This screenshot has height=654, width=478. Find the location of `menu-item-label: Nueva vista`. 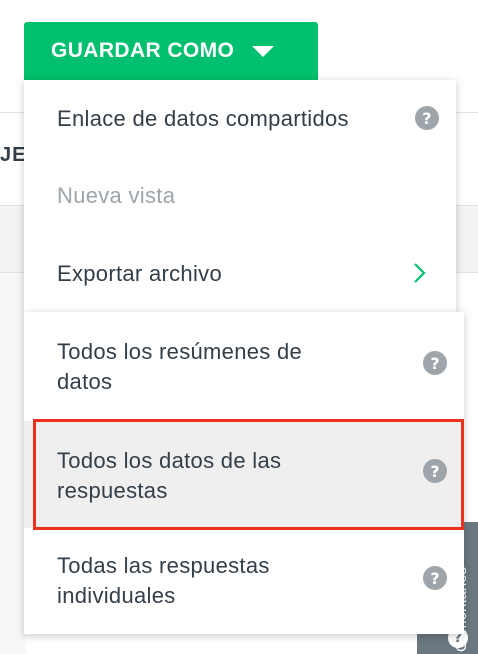

menu-item-label: Nueva vista is located at coordinates (116, 195).